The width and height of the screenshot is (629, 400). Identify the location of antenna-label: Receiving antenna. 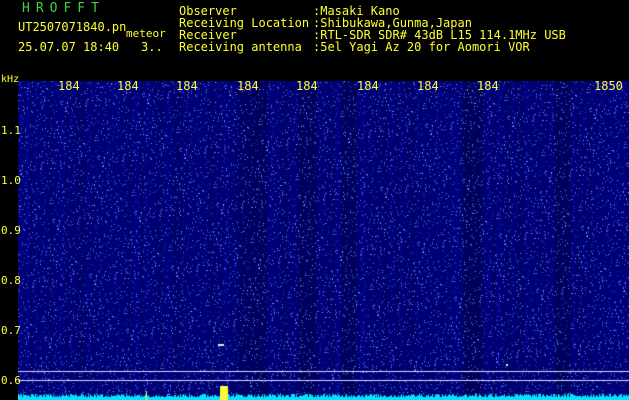
(240, 47).